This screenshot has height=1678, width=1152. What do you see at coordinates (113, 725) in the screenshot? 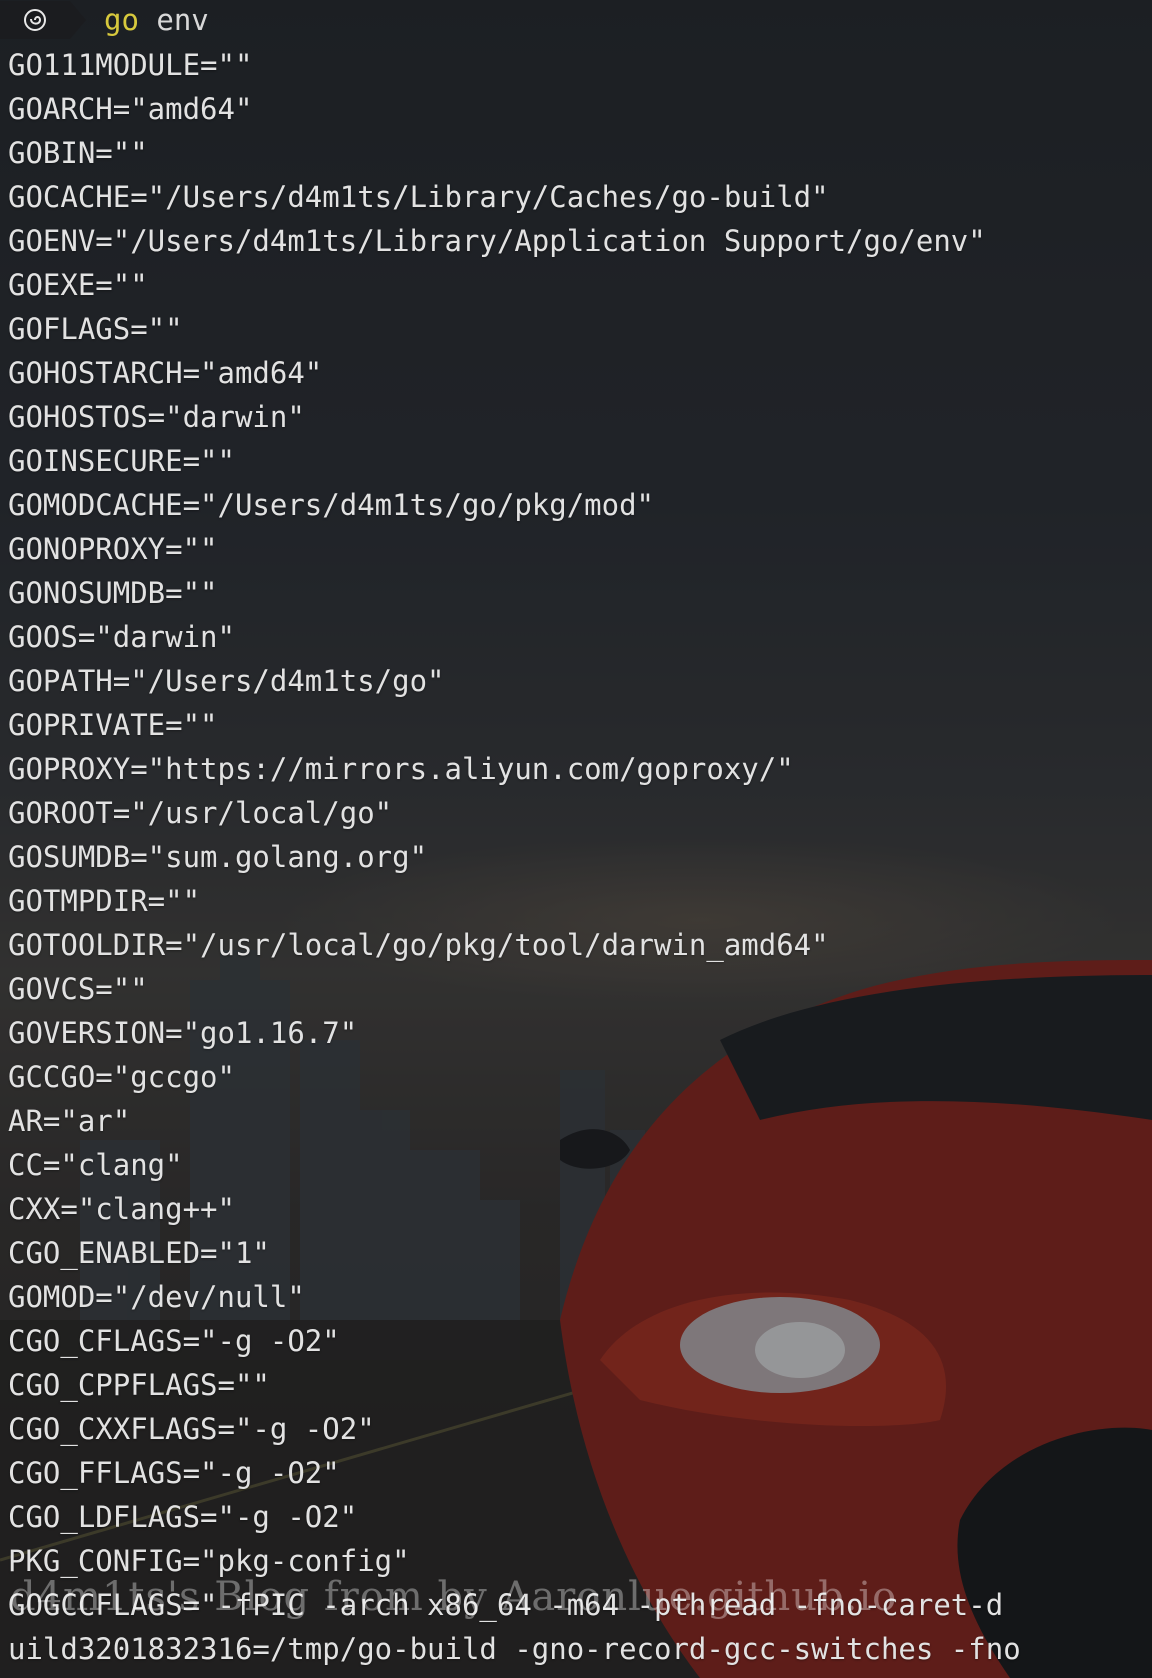
I see `output-line: GOPRIVATE=""` at bounding box center [113, 725].